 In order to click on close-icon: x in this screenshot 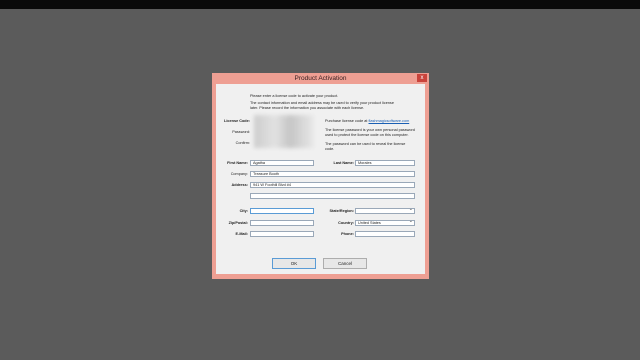, I will do `click(422, 78)`.